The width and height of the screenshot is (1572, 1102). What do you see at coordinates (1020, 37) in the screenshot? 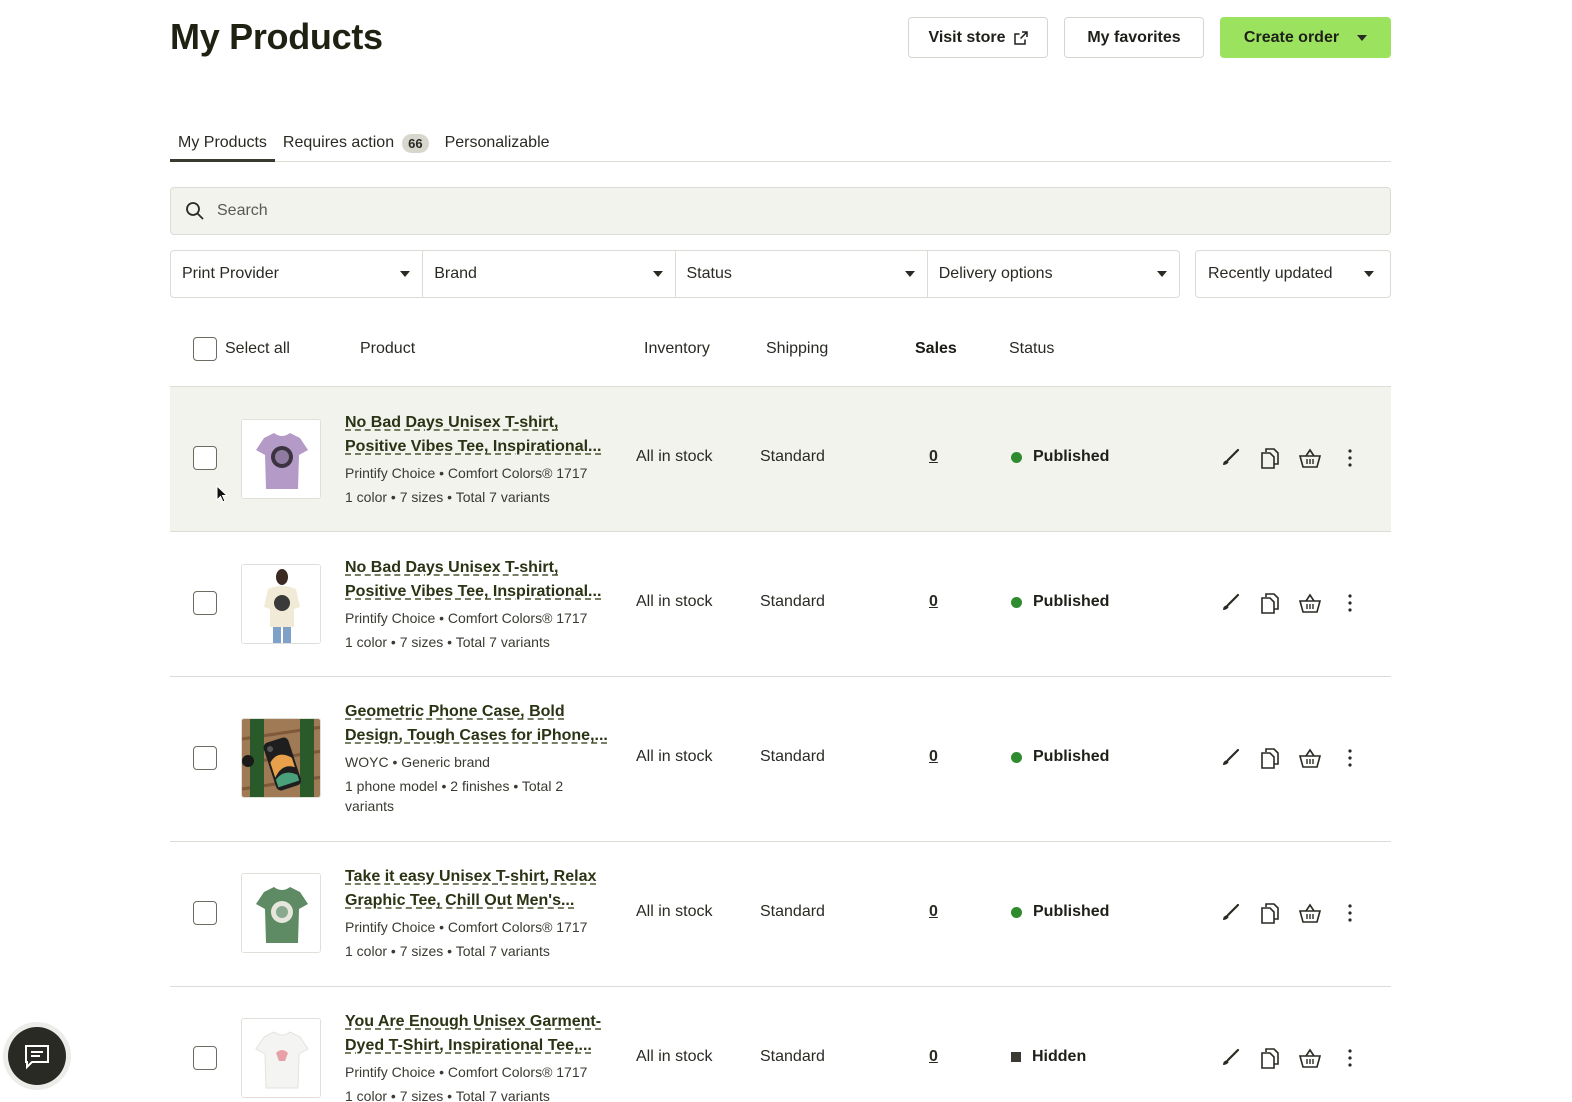
I see `external-link-icon` at bounding box center [1020, 37].